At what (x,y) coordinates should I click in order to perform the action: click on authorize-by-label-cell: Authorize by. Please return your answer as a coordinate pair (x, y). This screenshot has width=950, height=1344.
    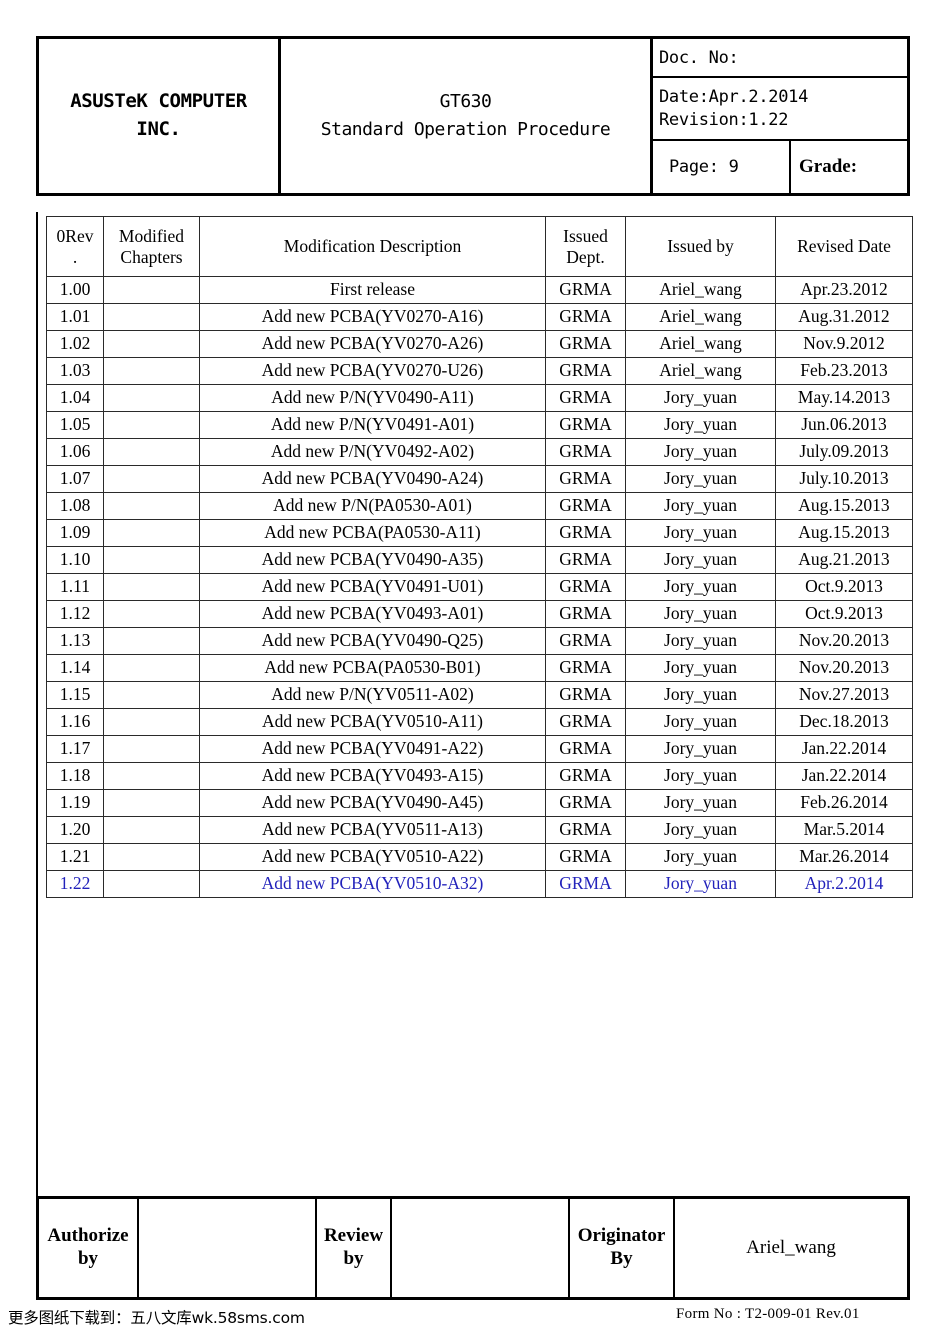
    Looking at the image, I should click on (89, 1248).